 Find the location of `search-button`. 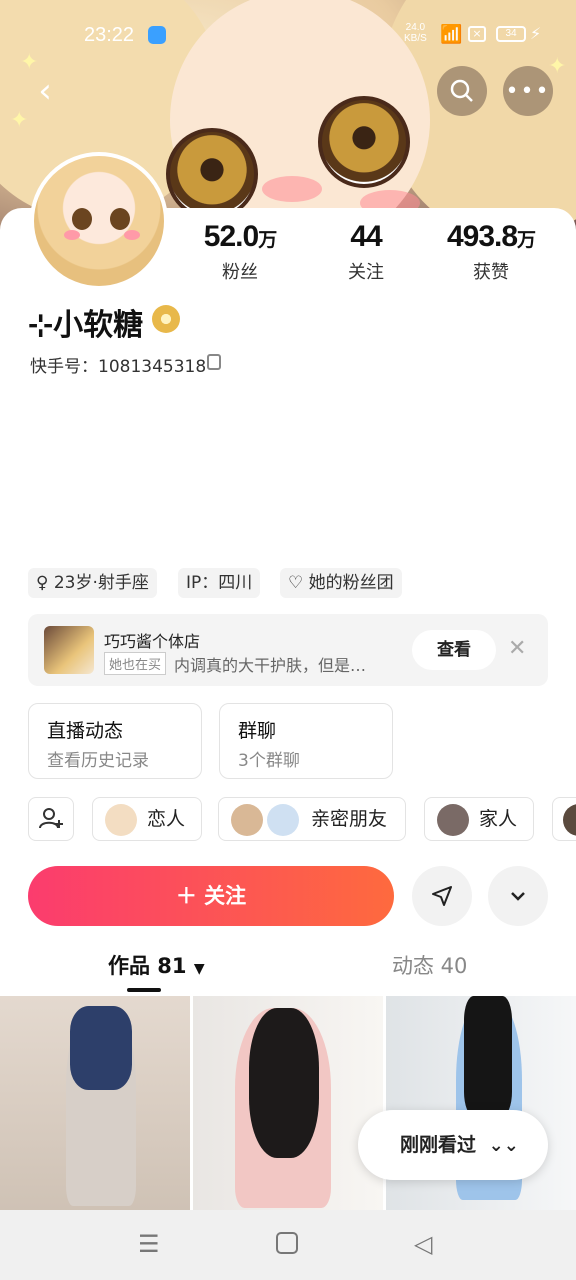

search-button is located at coordinates (462, 91).